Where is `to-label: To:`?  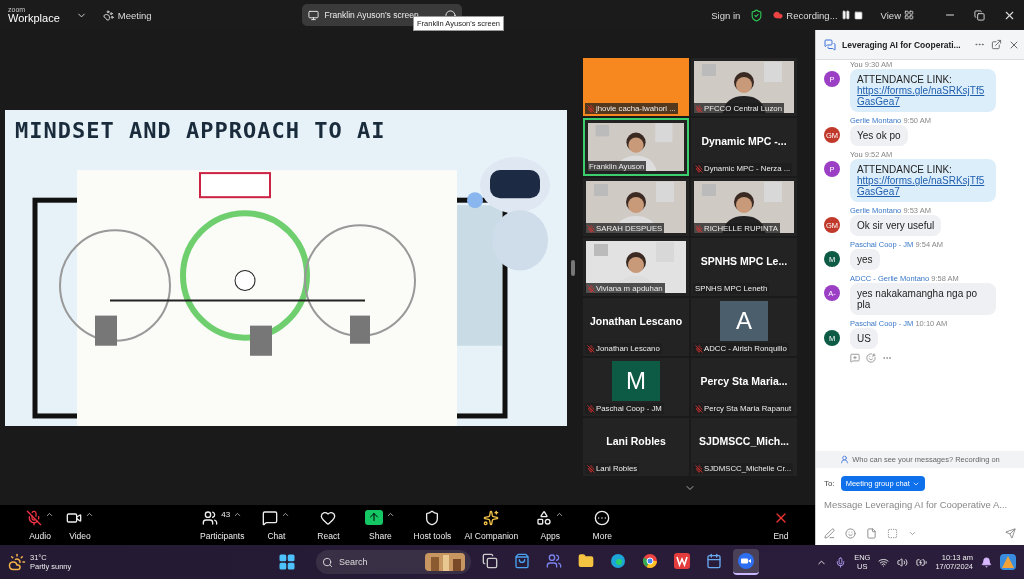
to-label: To: is located at coordinates (829, 483).